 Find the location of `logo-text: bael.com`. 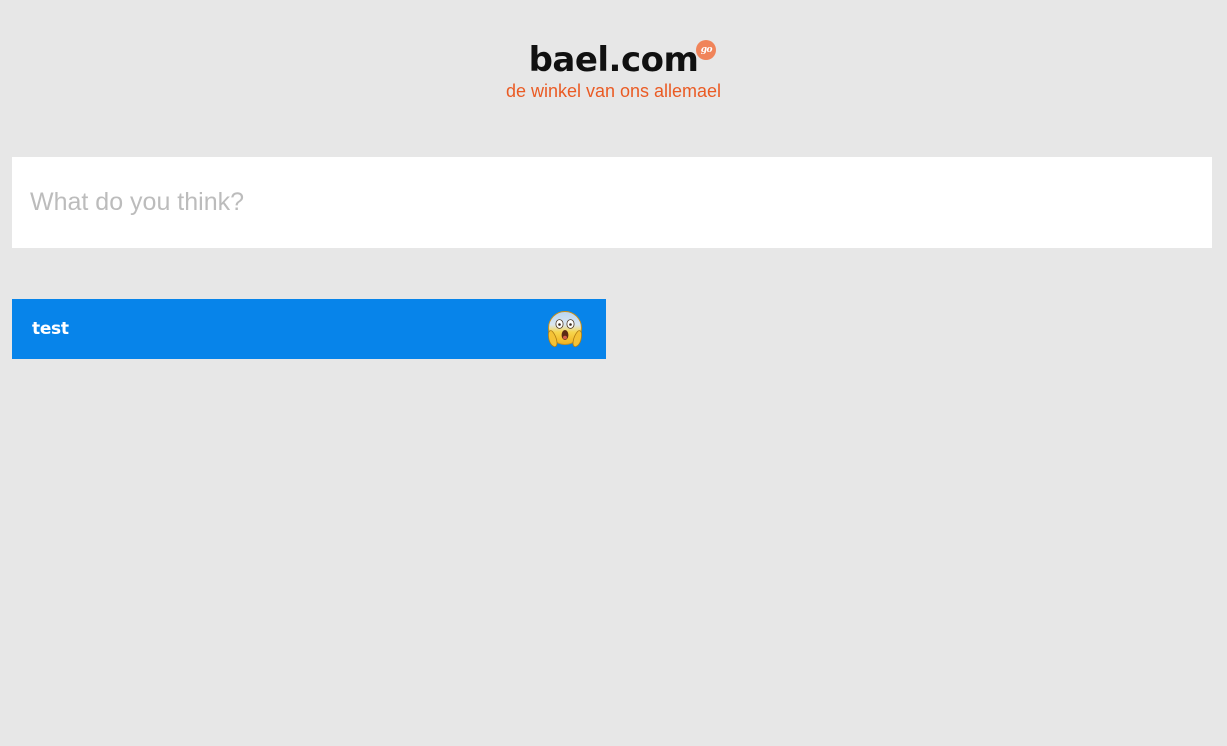

logo-text: bael.com is located at coordinates (613, 60).